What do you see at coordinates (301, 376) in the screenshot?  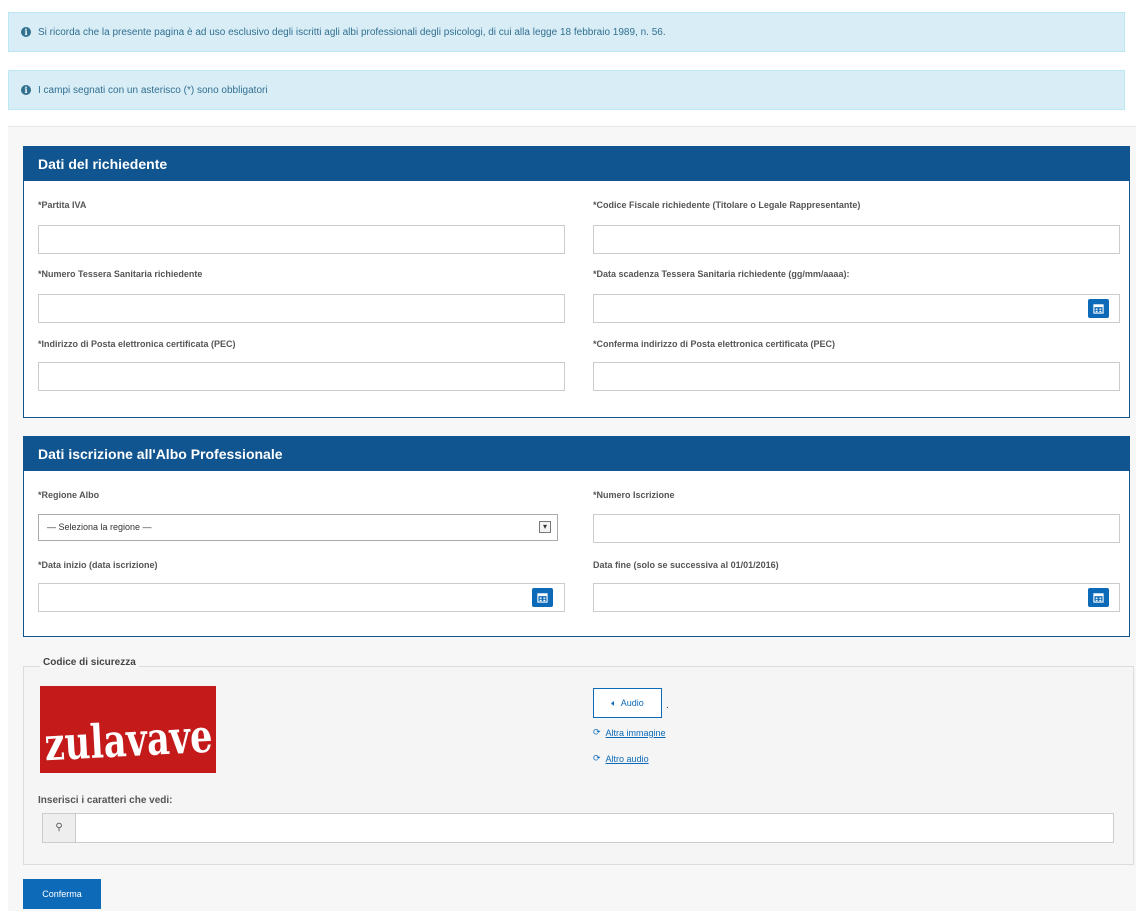 I see `pec-input` at bounding box center [301, 376].